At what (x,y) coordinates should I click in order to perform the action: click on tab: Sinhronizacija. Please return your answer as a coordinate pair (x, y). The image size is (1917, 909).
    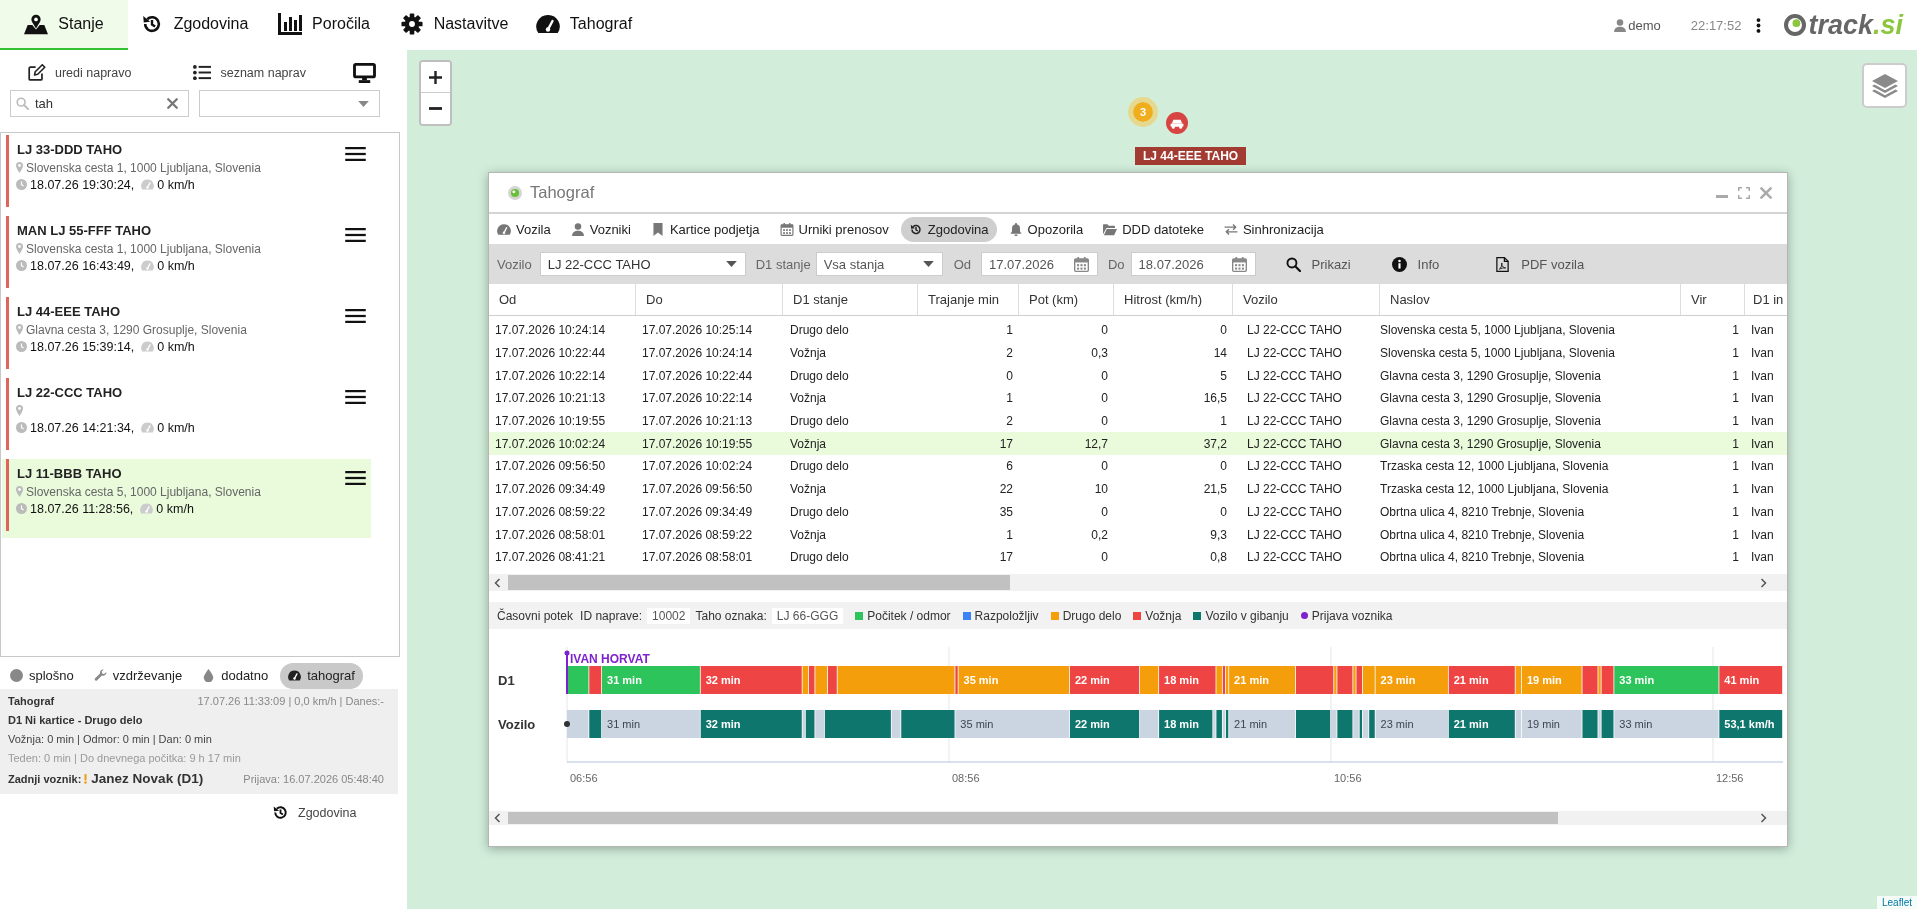
    Looking at the image, I should click on (1273, 229).